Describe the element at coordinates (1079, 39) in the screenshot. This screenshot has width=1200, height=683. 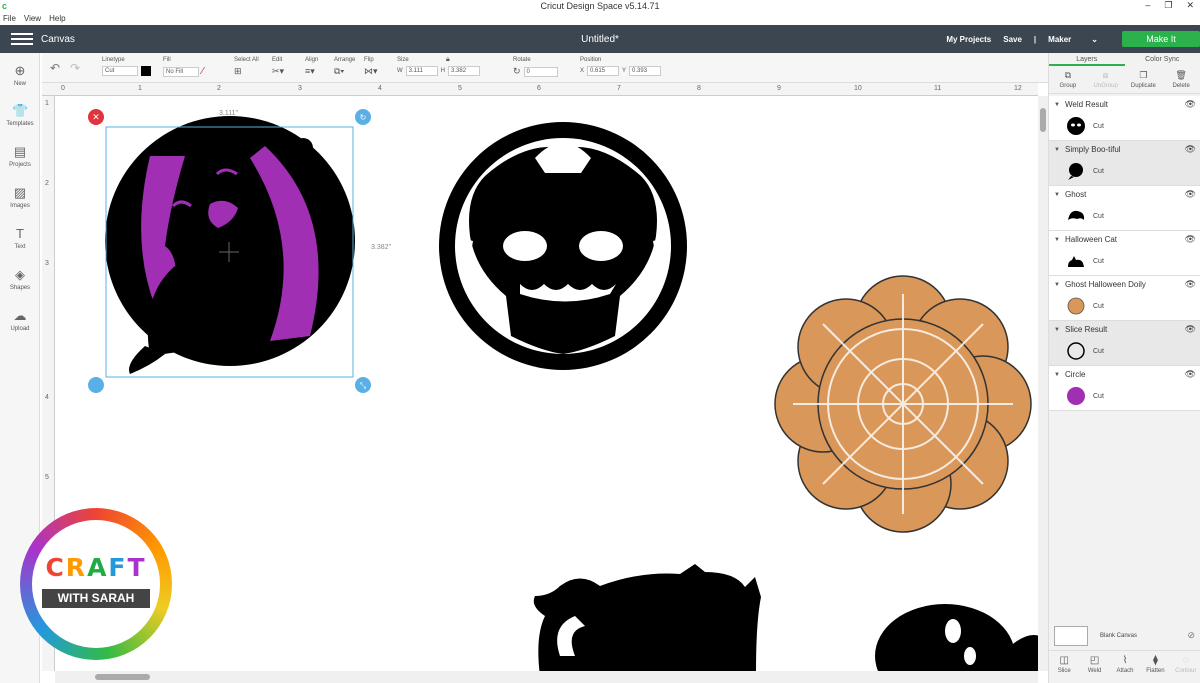
I see `machine-select: Maker ⌄` at that location.